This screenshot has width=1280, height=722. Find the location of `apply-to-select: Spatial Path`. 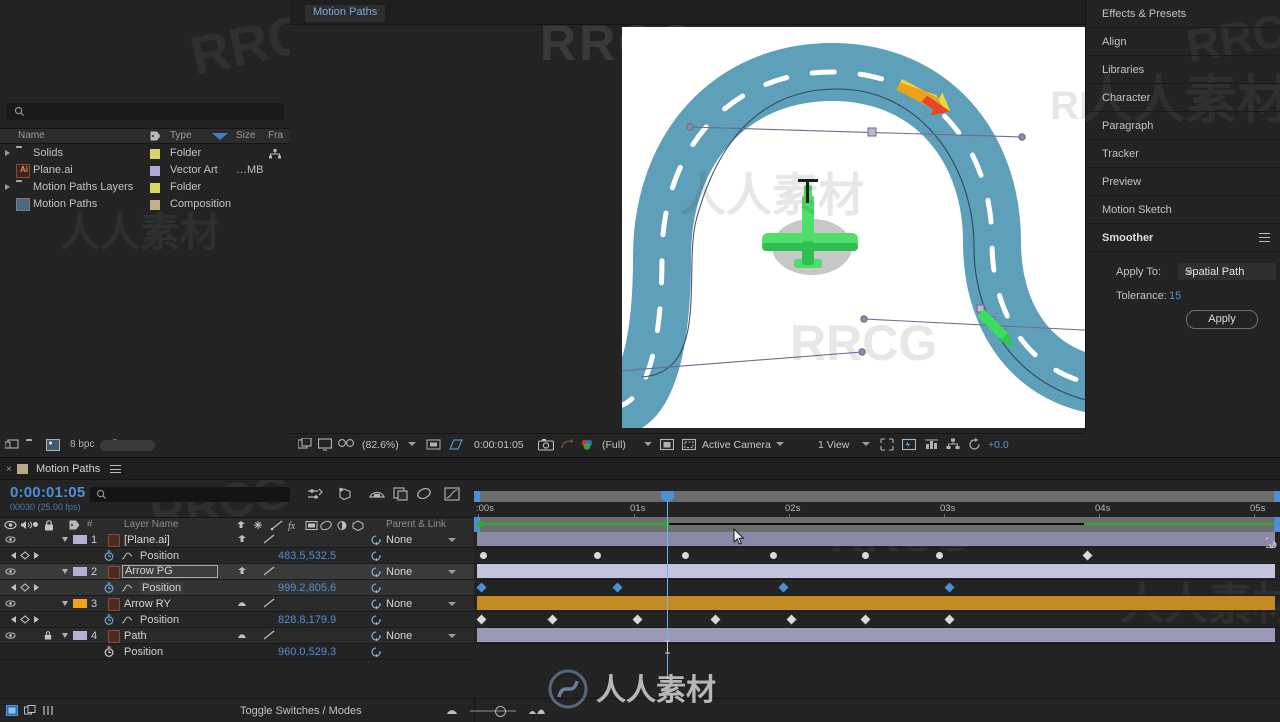

apply-to-select: Spatial Path is located at coordinates (1227, 271).